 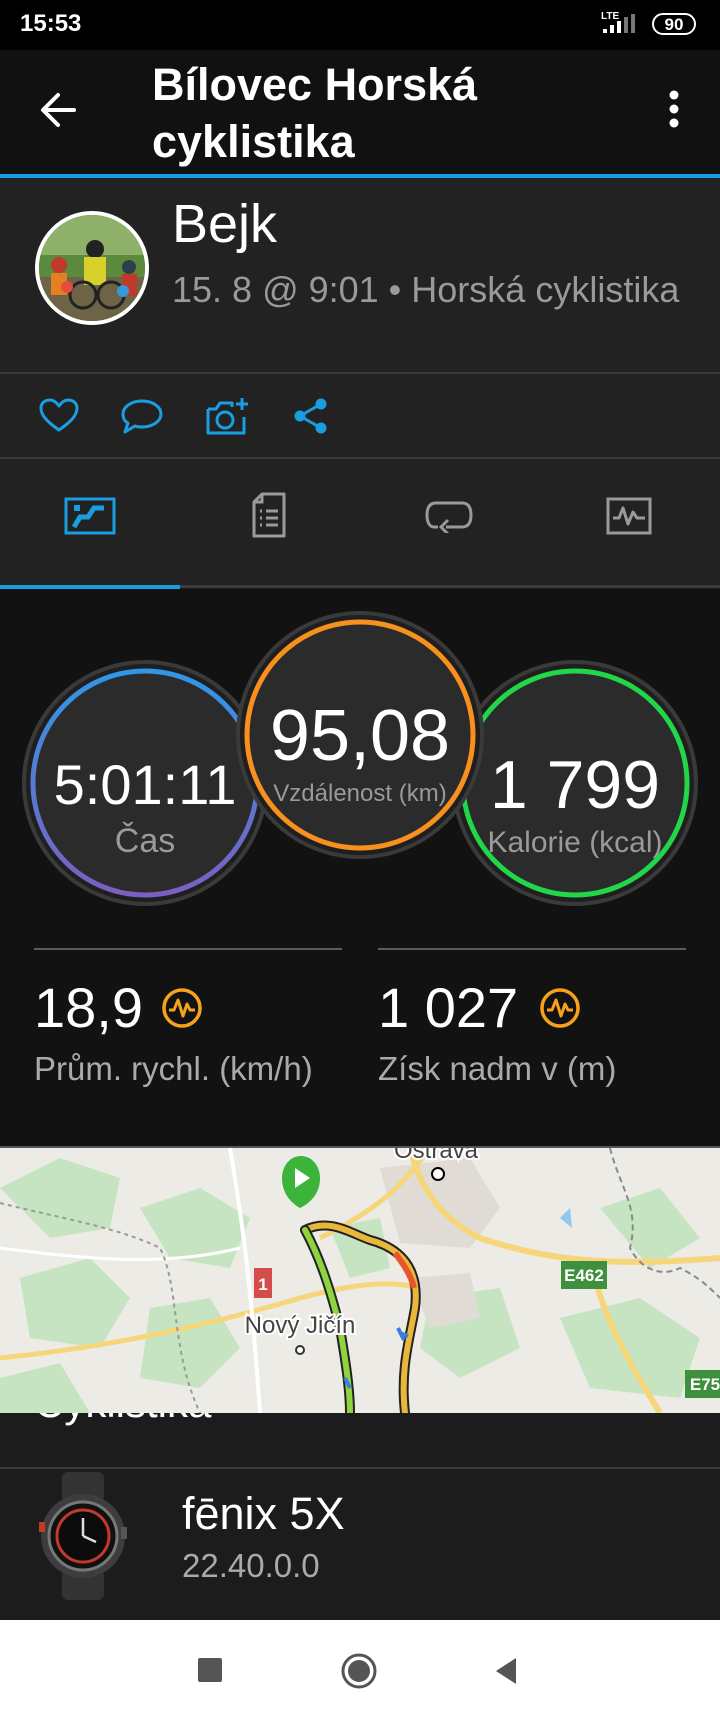 What do you see at coordinates (705, 1384) in the screenshot?
I see `road-label-e75: E75` at bounding box center [705, 1384].